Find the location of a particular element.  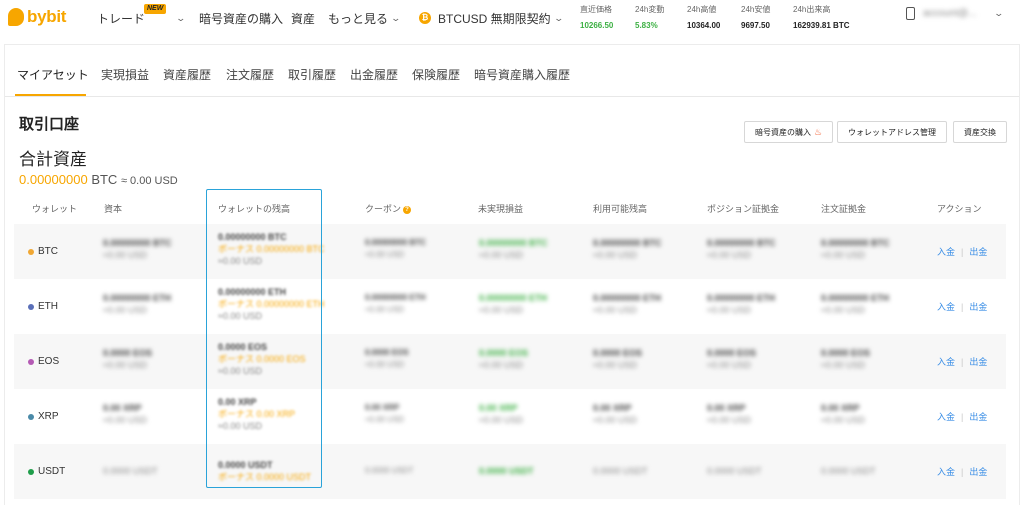

buy-crypto-button: 暗号資産の購入 ♨ is located at coordinates (789, 132).